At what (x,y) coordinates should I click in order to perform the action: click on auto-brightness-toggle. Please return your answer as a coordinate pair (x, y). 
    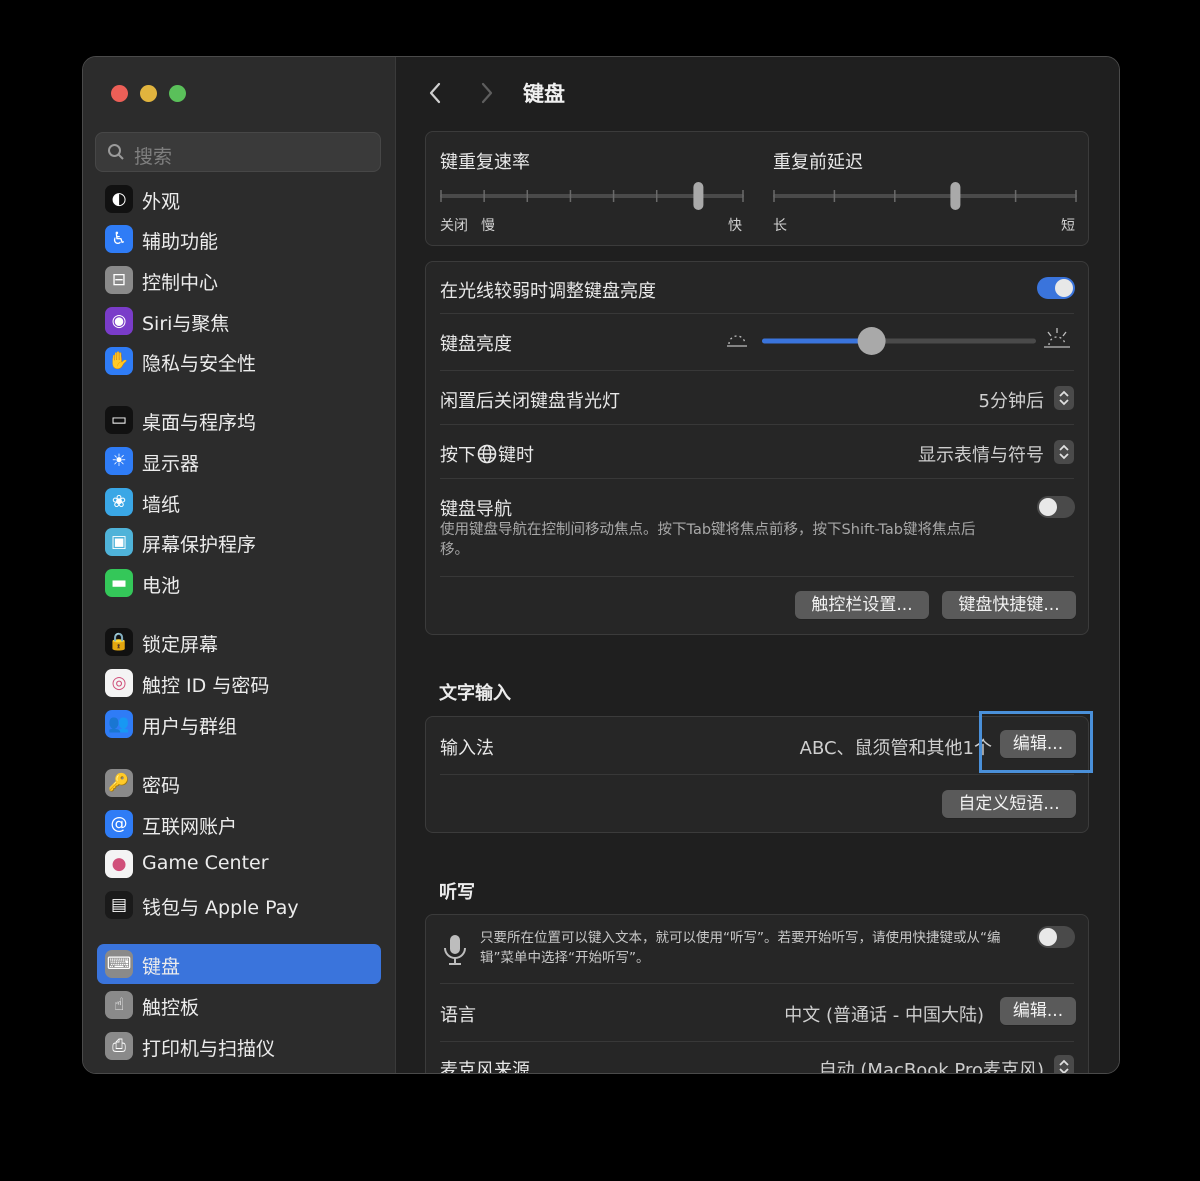
    Looking at the image, I should click on (1056, 288).